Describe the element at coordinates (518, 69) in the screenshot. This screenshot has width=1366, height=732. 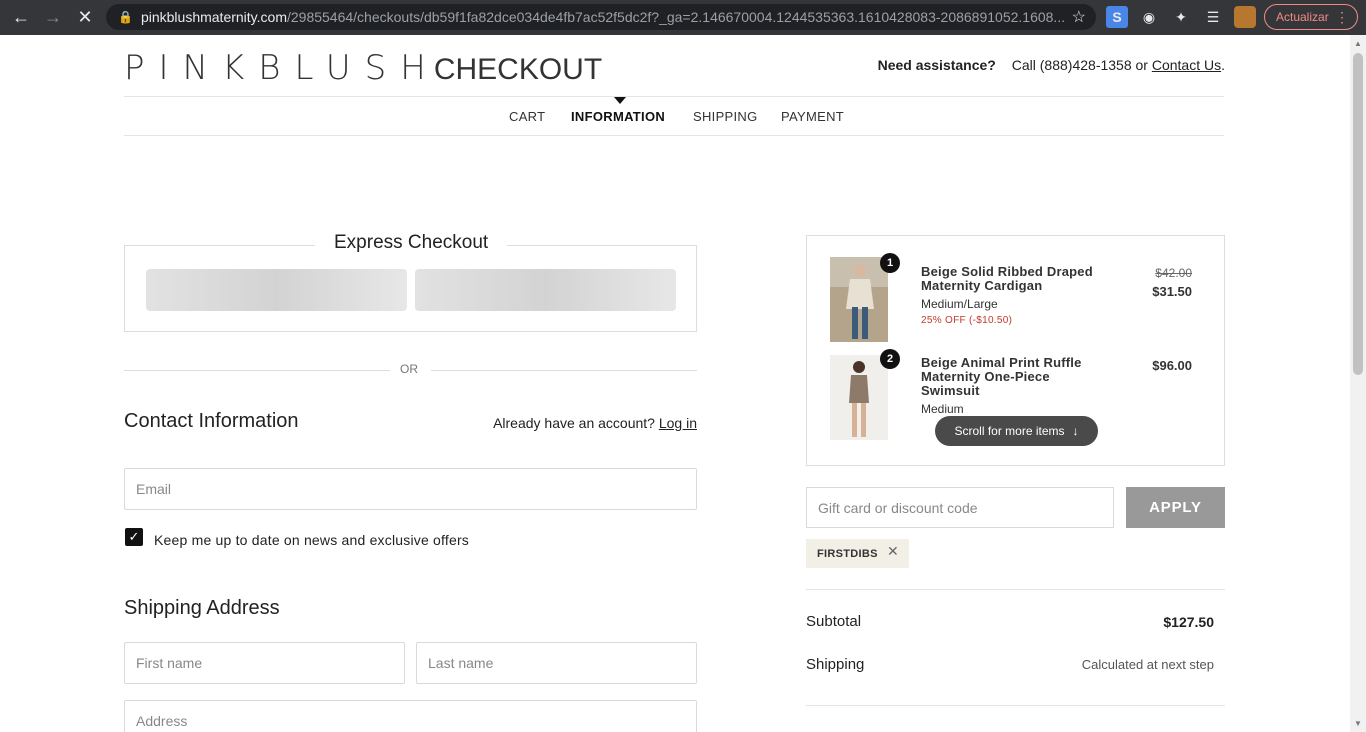
I see `logo-section: CHECKOUT` at that location.